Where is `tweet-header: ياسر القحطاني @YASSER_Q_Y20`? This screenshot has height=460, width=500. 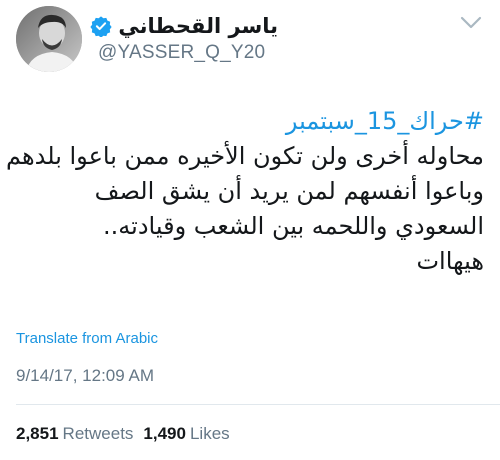 tweet-header: ياسر القحطاني @YASSER_Q_Y20 is located at coordinates (251, 41).